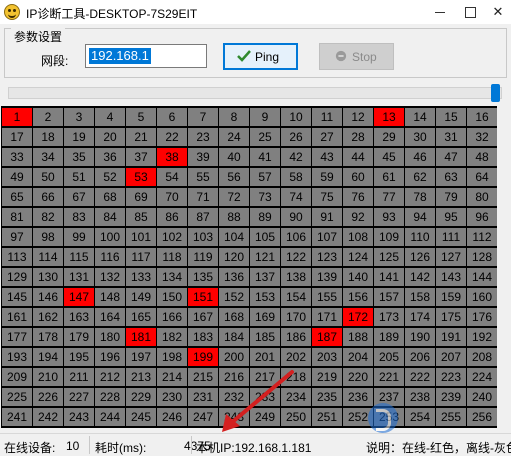 Image resolution: width=511 pixels, height=456 pixels. What do you see at coordinates (358, 337) in the screenshot?
I see `ip-cell-188: 188` at bounding box center [358, 337].